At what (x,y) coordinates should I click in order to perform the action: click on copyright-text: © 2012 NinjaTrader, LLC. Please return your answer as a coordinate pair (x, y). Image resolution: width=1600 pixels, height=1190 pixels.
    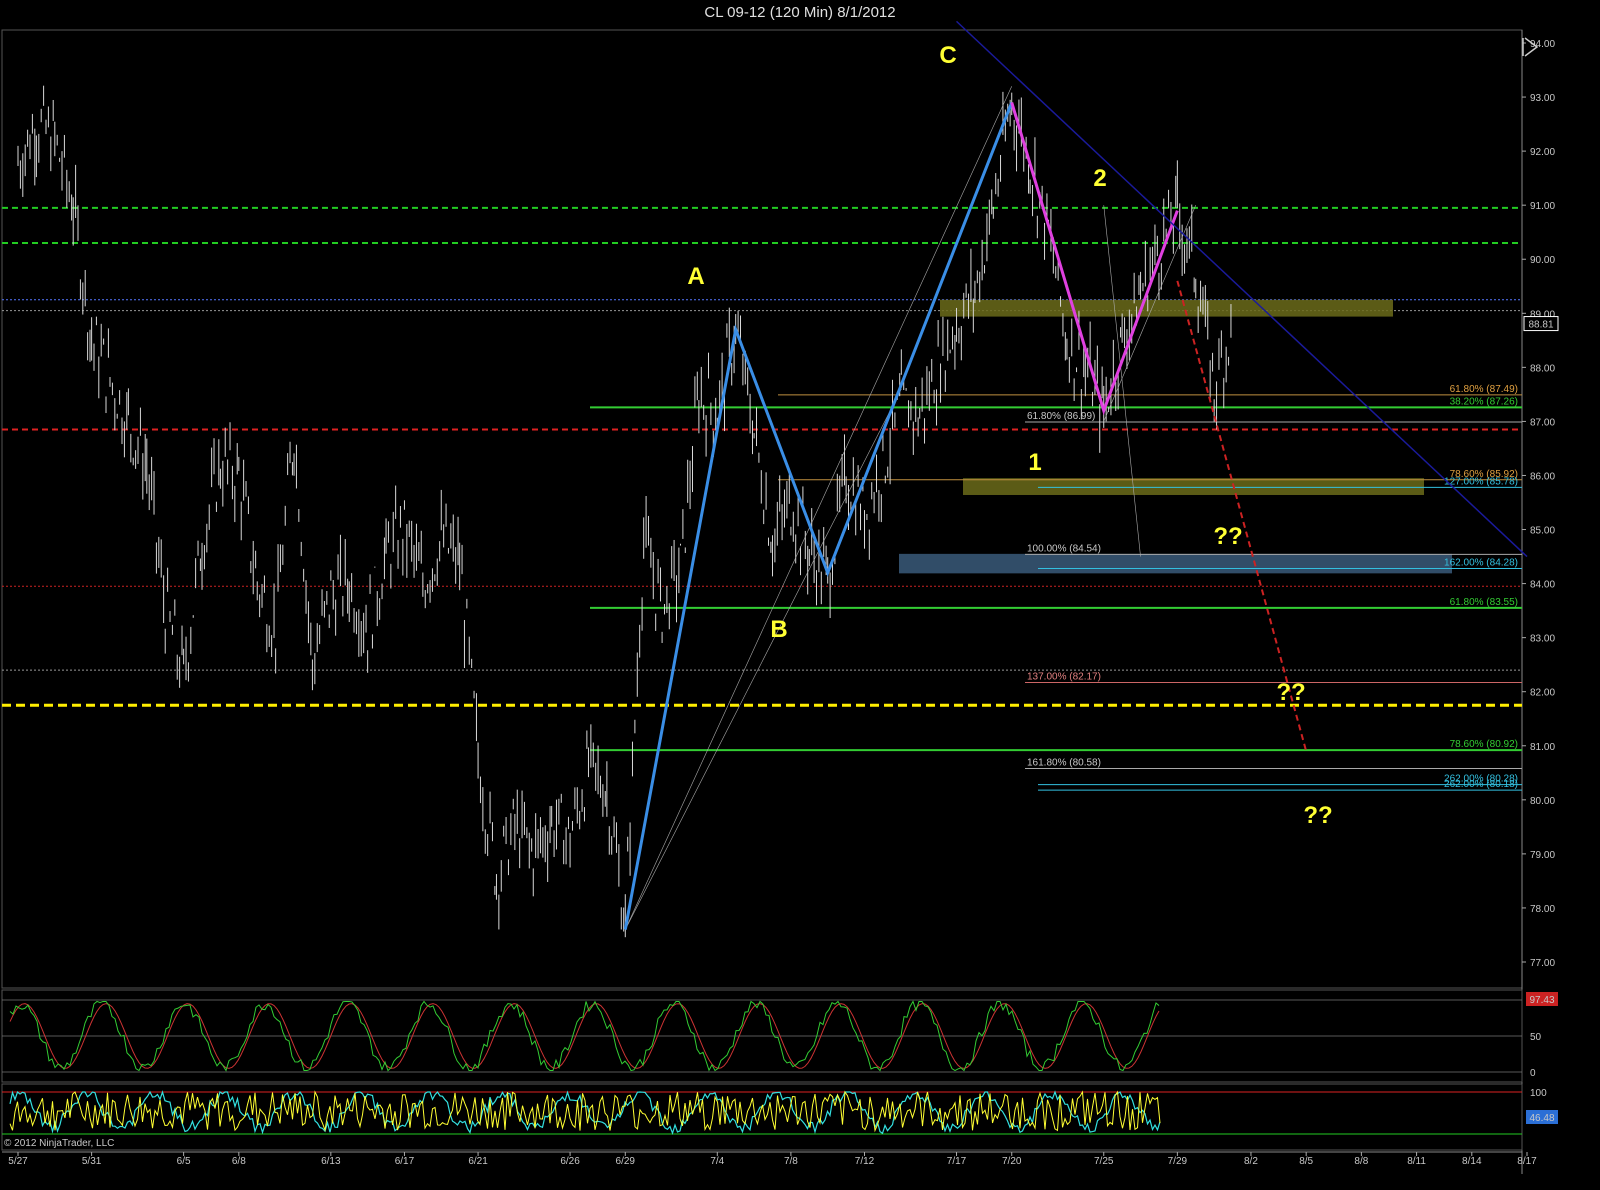
    Looking at the image, I should click on (59, 1143).